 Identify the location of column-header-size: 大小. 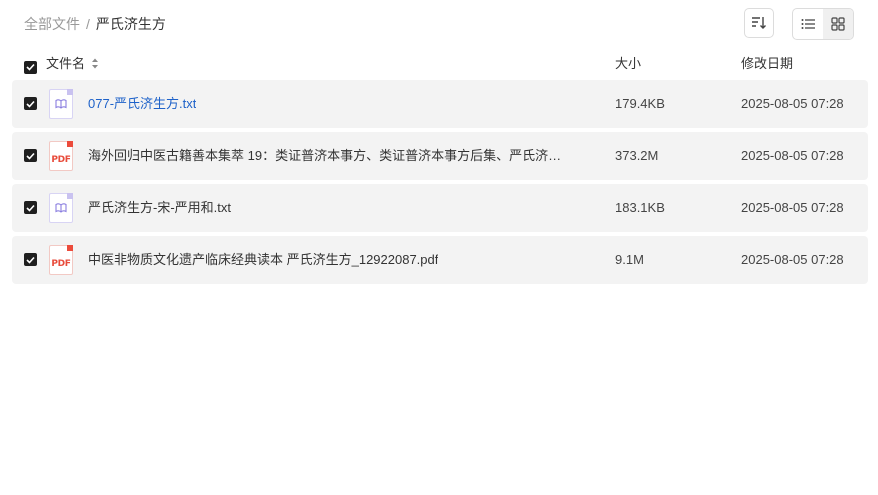
(628, 64).